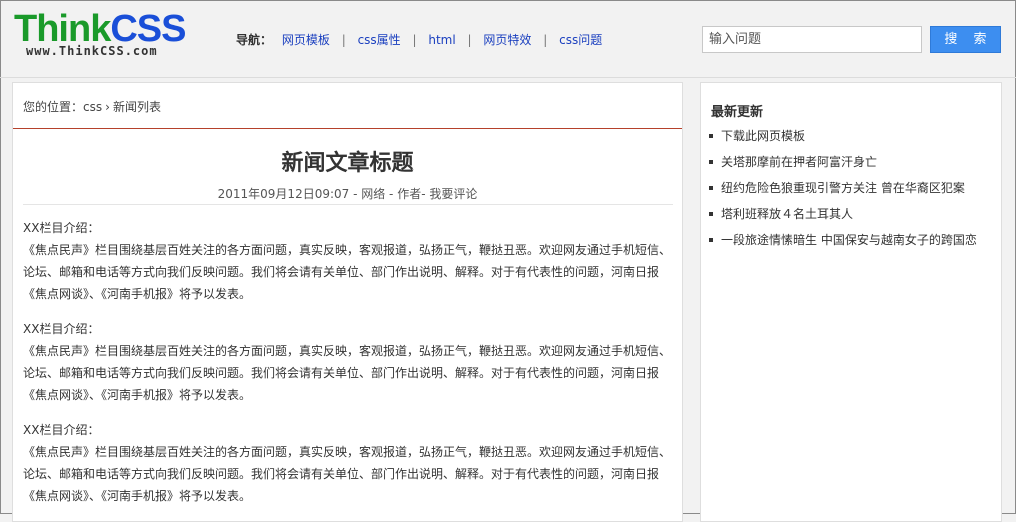 This screenshot has height=522, width=1016. I want to click on news-item: 纽约危险色狼重现引警方关注 曾在华裔区犯案, so click(843, 192).